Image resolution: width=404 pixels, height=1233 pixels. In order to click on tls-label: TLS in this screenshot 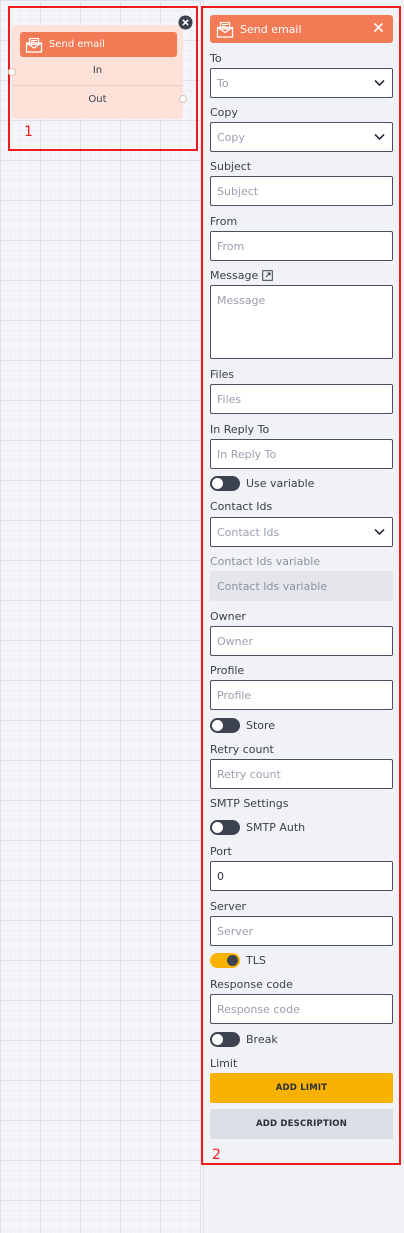, I will do `click(256, 960)`.